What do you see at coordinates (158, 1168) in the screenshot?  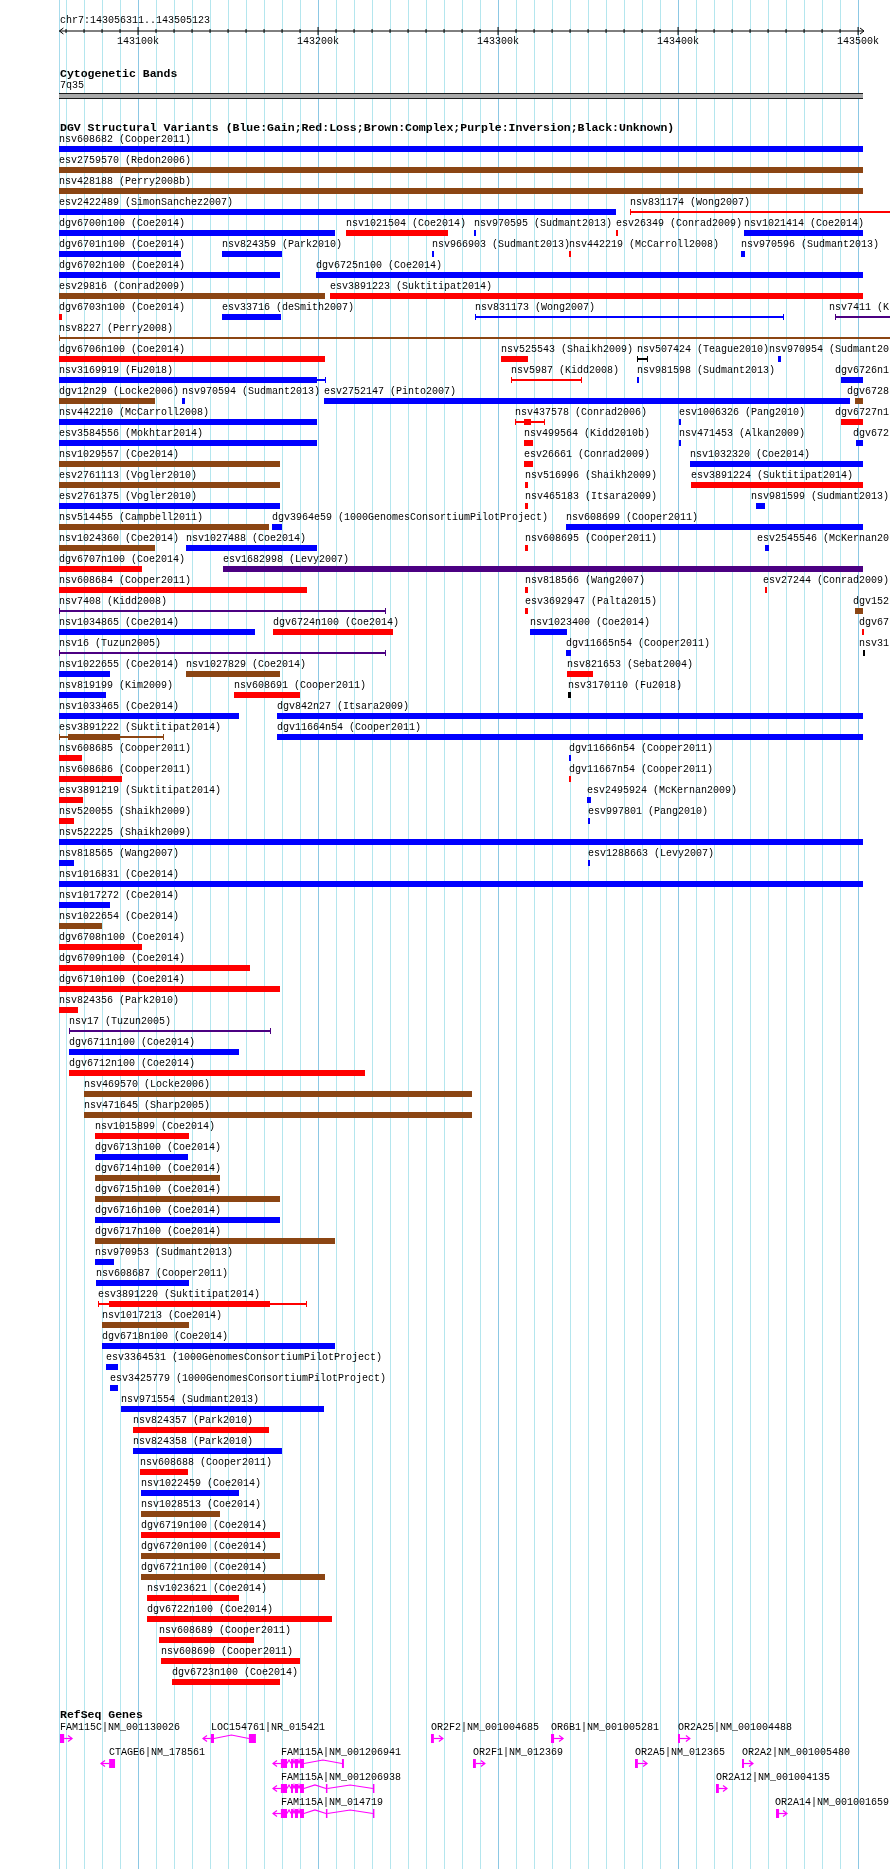 I see `variant-label: dgv6714n100 (Coe2014)` at bounding box center [158, 1168].